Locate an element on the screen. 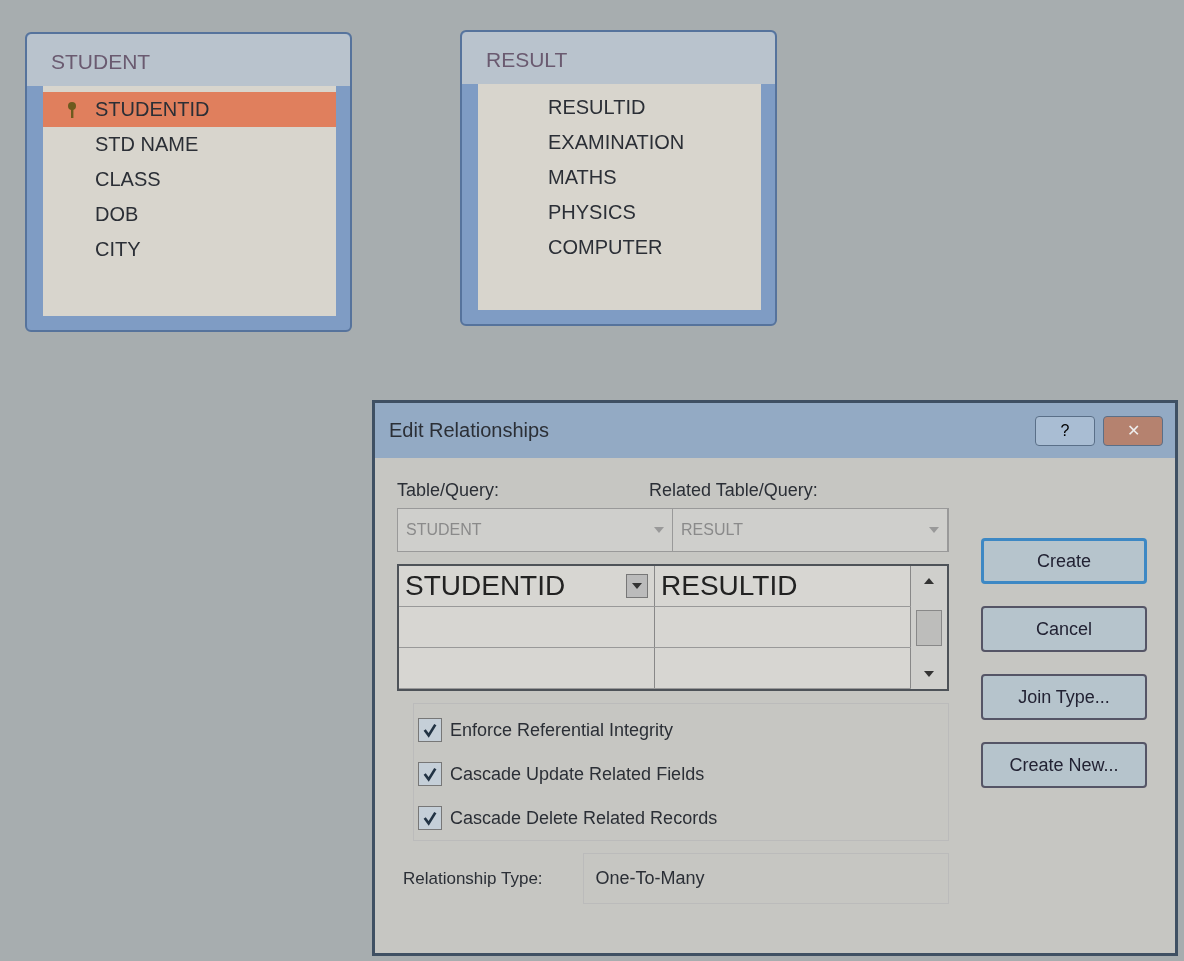 This screenshot has width=1184, height=961. relationship-type-value: One-To-Many is located at coordinates (765, 878).